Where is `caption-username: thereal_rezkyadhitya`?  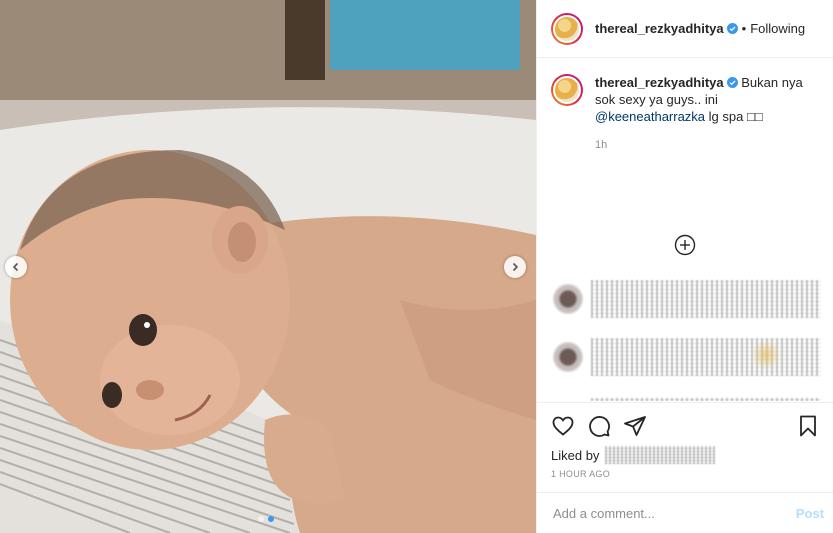
caption-username: thereal_rezkyadhitya is located at coordinates (659, 82).